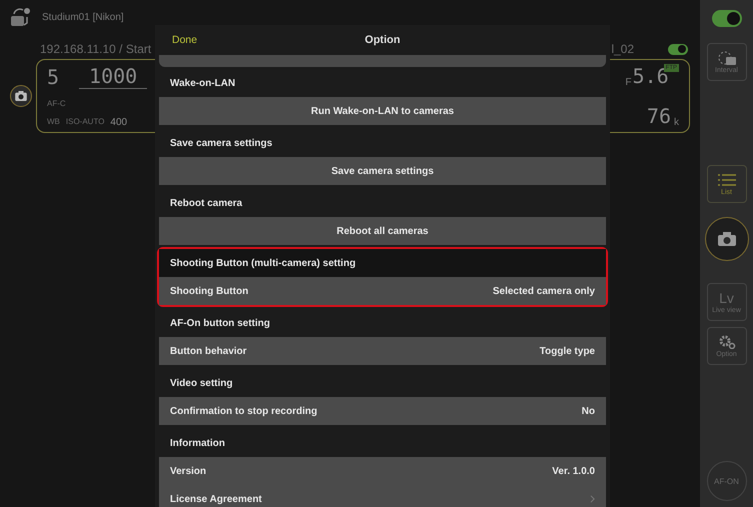 The width and height of the screenshot is (753, 507). What do you see at coordinates (592, 499) in the screenshot?
I see `chevron-icon` at bounding box center [592, 499].